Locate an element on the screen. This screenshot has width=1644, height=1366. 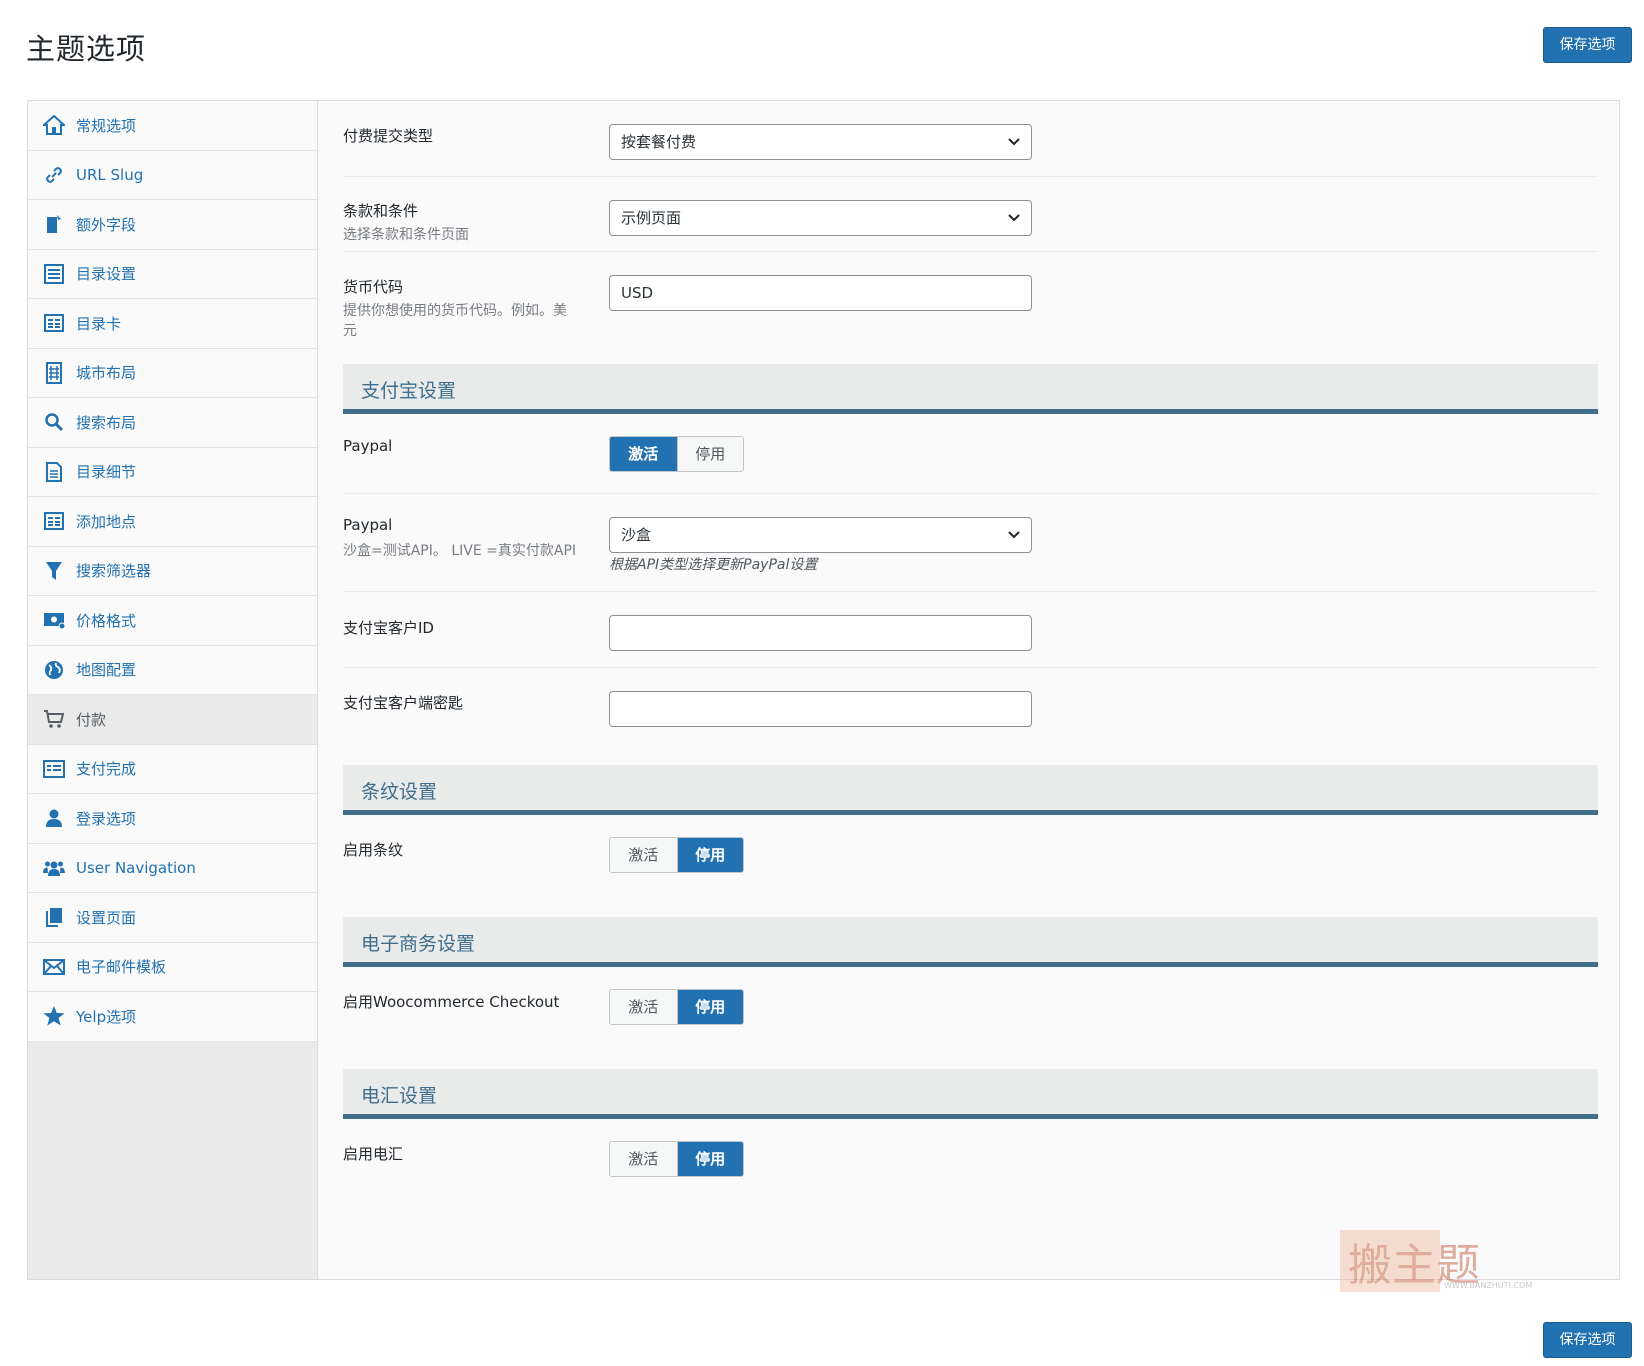
wire-toggle: 激活 停用 is located at coordinates (676, 1159).